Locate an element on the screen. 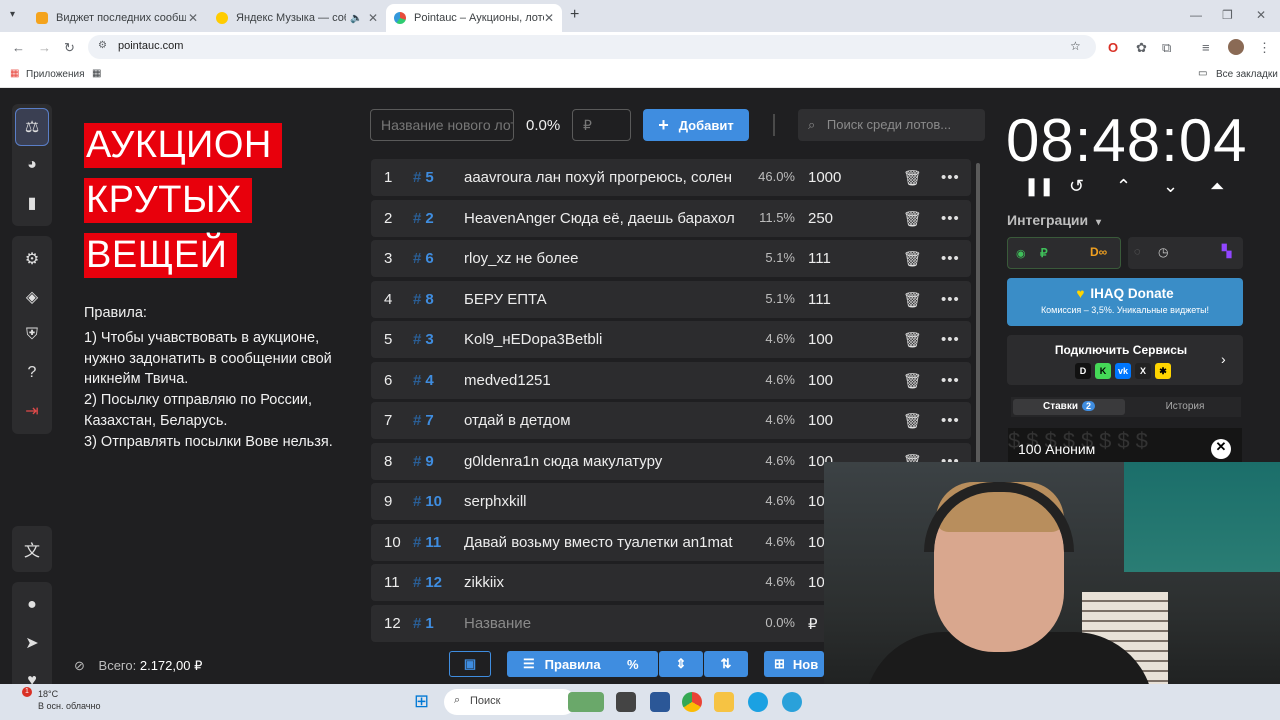 The image size is (1280, 720). double-up-icon: ⏶ is located at coordinates (1217, 186).